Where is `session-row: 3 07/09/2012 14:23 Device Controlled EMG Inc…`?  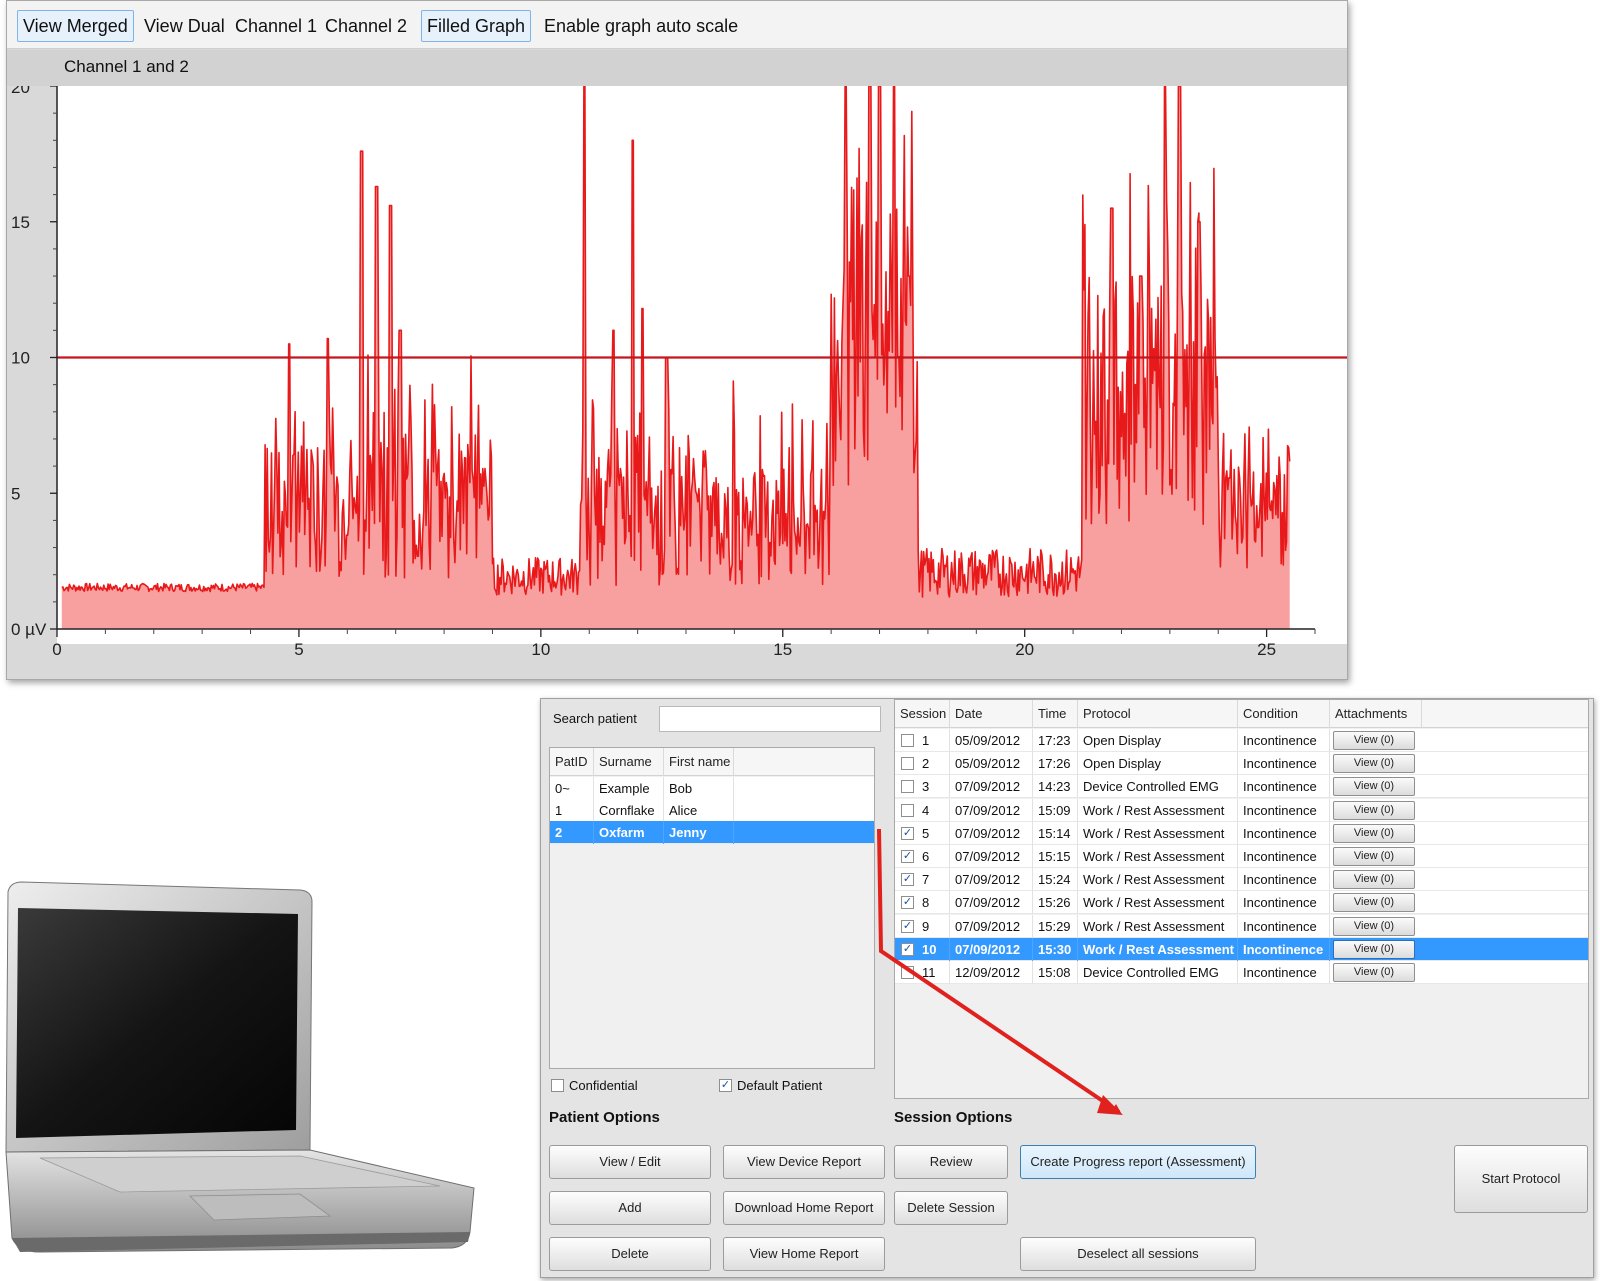 session-row: 3 07/09/2012 14:23 Device Controlled EMG Inc… is located at coordinates (1241, 787).